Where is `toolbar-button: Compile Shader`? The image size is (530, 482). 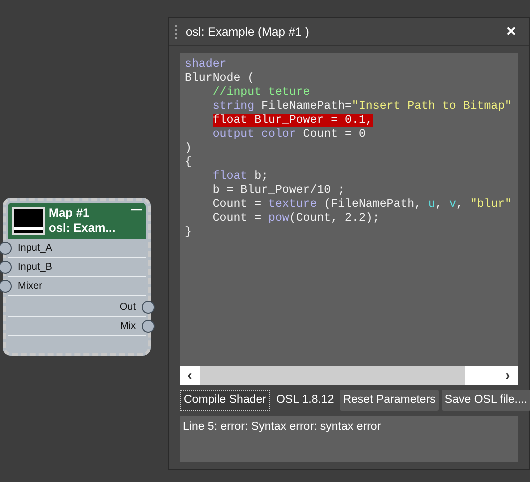
toolbar-button: Compile Shader is located at coordinates (225, 400).